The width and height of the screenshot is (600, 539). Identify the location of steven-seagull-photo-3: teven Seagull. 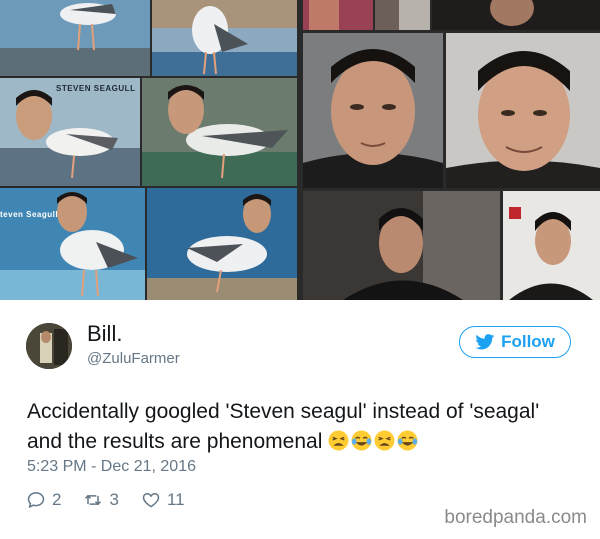
(72, 244).